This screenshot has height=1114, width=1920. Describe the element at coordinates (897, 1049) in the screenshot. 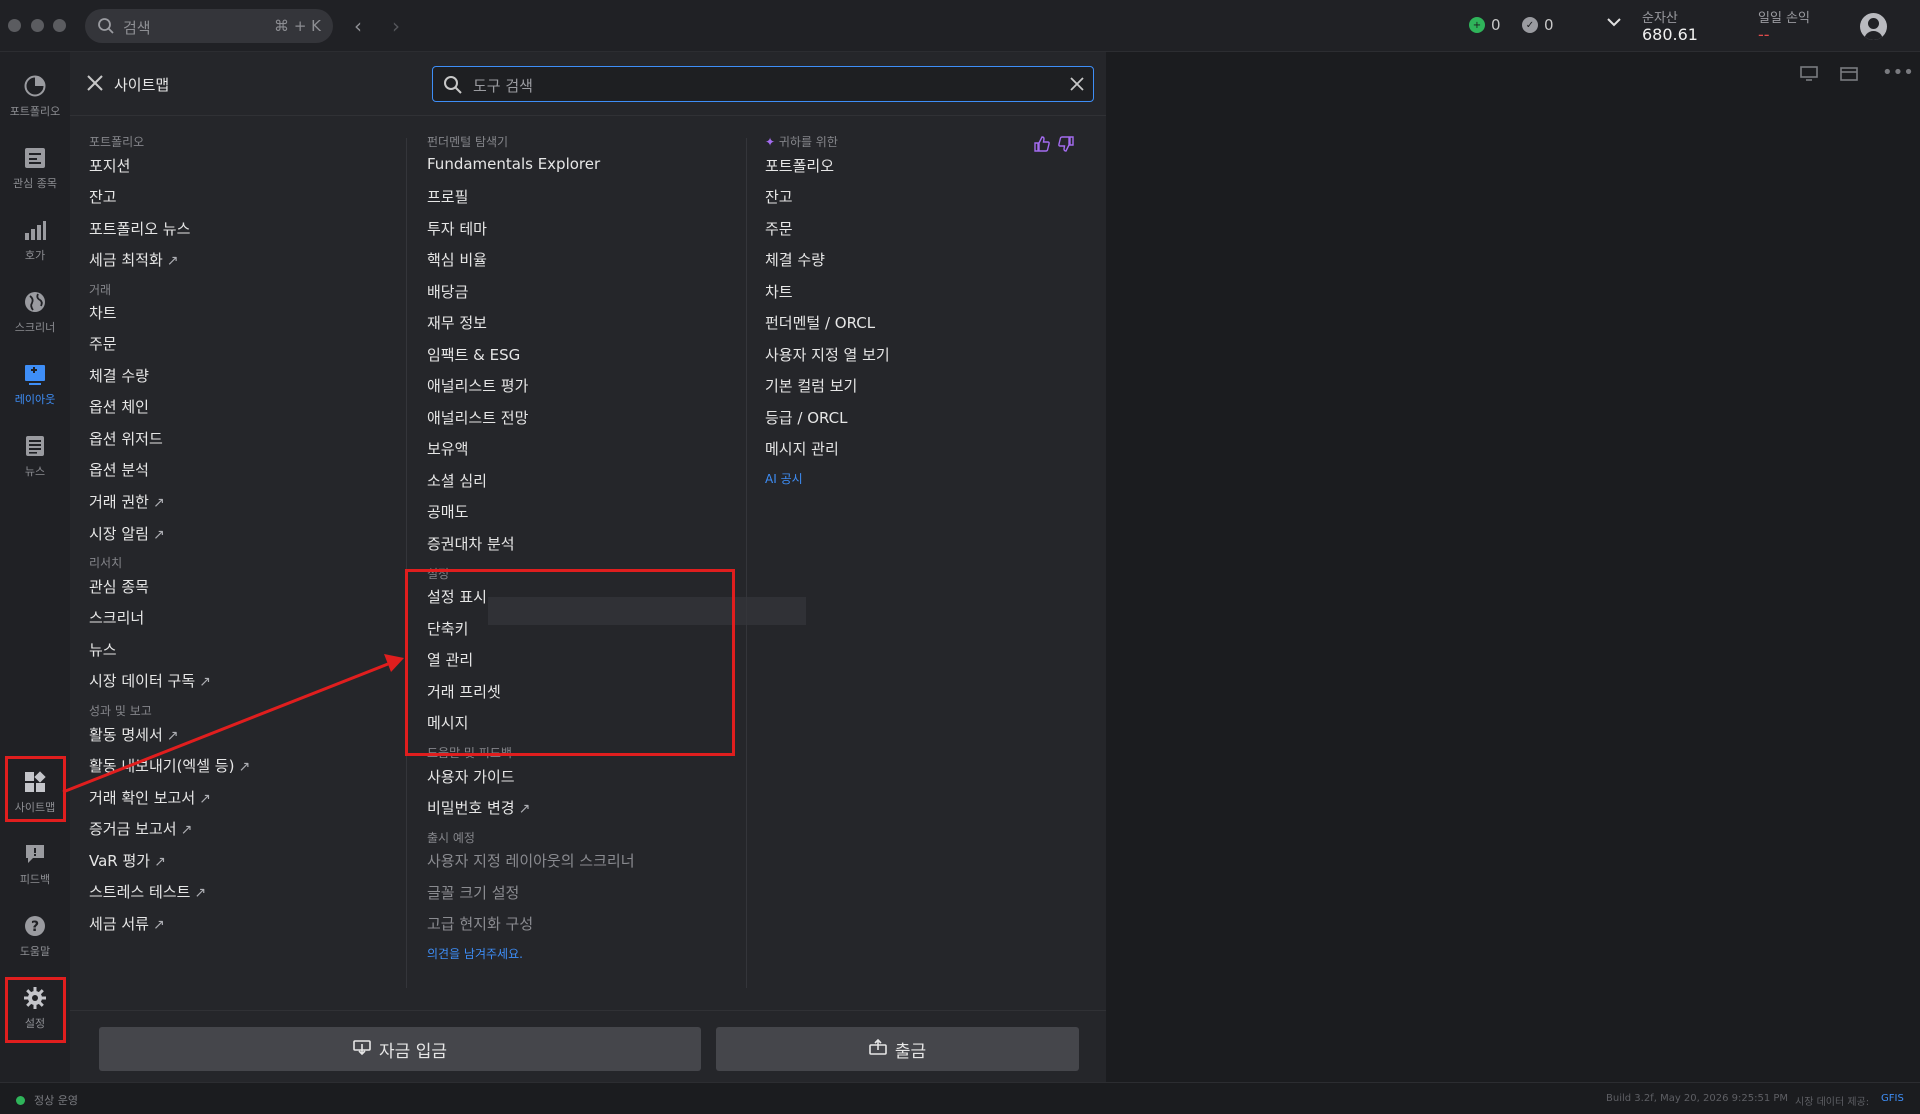

I see `withdraw-button: 출금` at that location.